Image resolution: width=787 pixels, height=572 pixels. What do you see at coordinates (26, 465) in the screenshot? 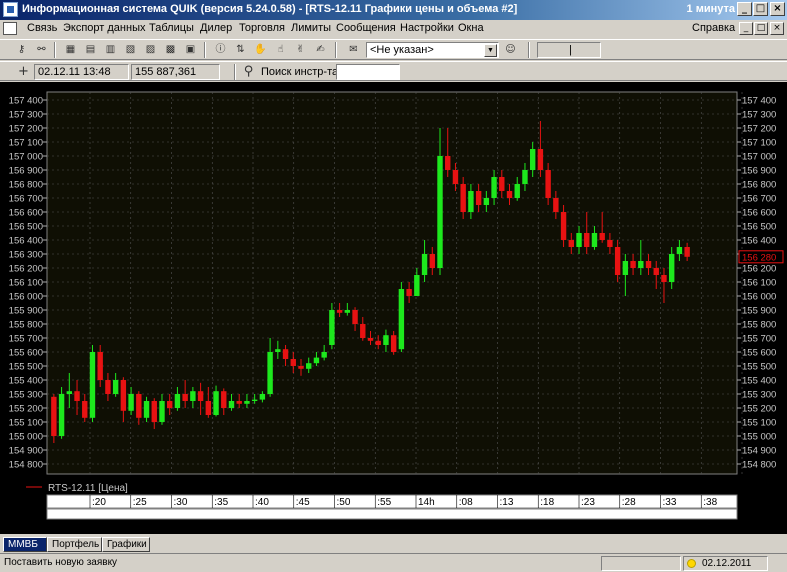
I see `y-tick-label-left: 154 800` at bounding box center [26, 465].